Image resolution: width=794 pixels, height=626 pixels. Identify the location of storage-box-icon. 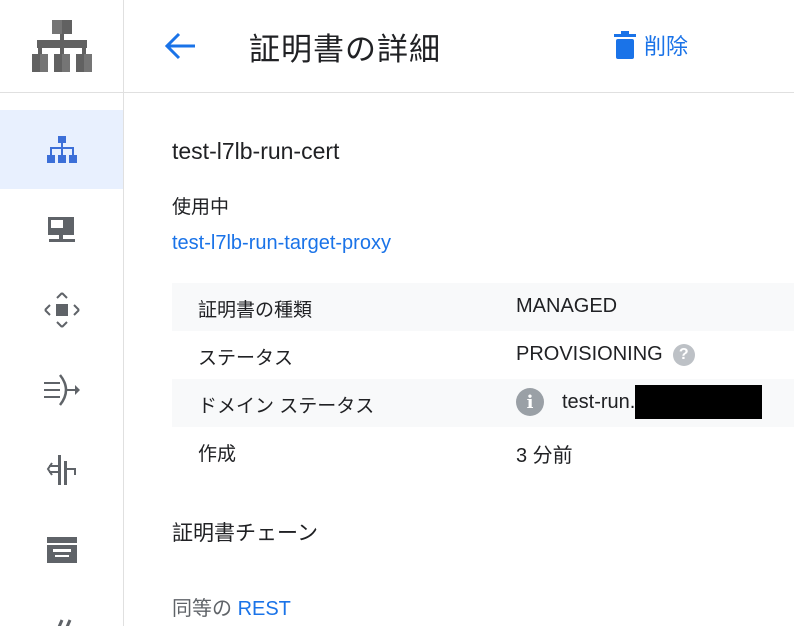
(61, 549).